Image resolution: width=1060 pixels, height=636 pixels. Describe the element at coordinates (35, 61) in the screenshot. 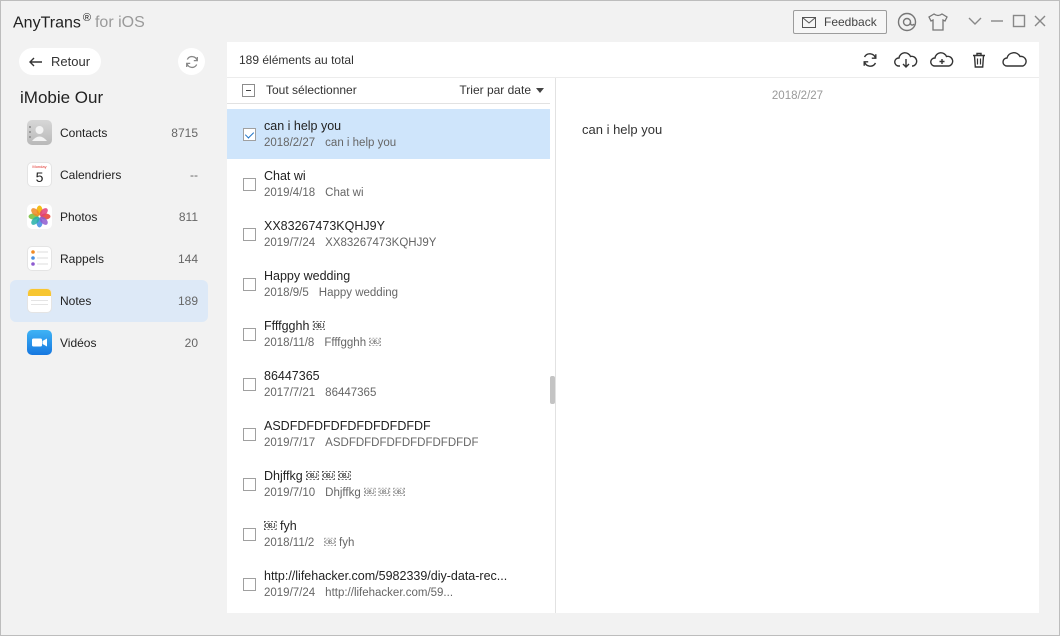

I see `arrow-left-icon` at that location.